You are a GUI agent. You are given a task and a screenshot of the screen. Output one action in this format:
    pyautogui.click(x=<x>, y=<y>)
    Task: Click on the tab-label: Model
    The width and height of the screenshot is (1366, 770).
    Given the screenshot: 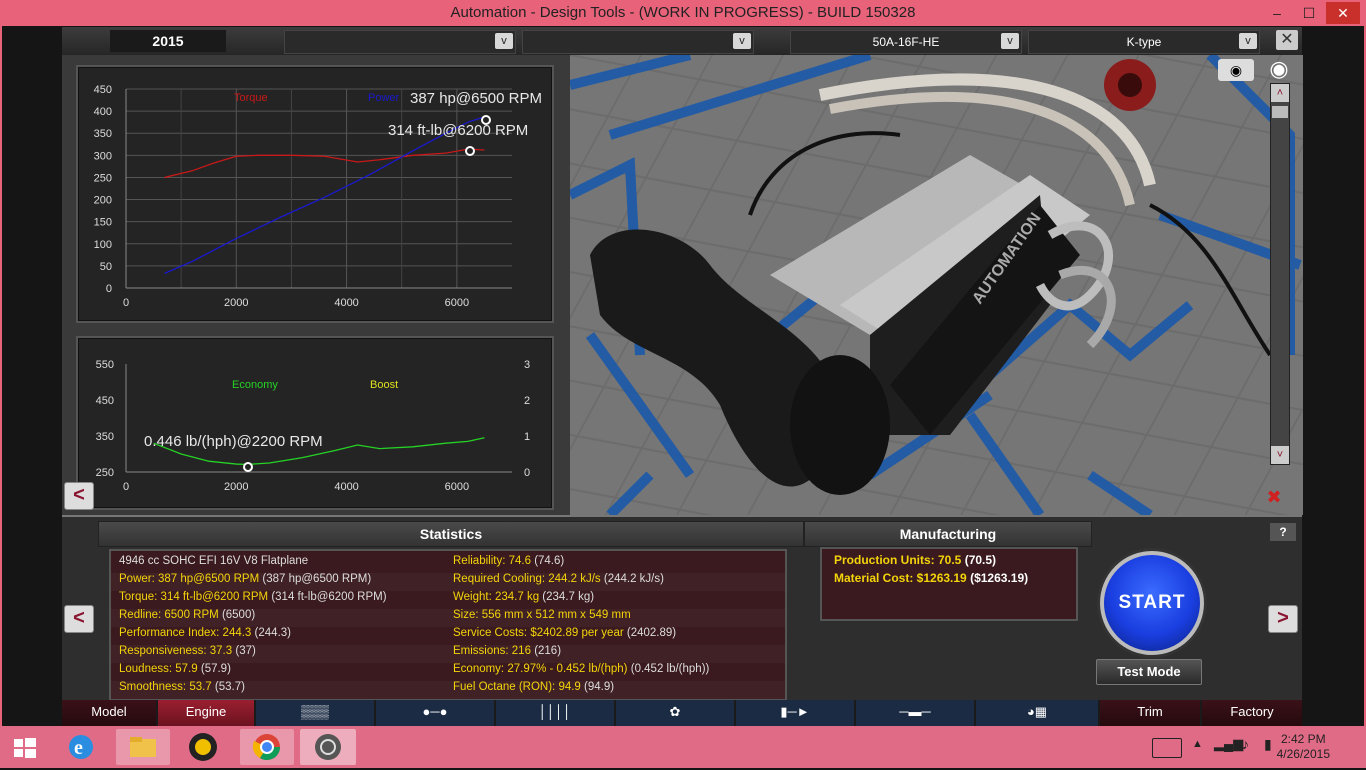 What is the action you would take?
    pyautogui.click(x=109, y=711)
    